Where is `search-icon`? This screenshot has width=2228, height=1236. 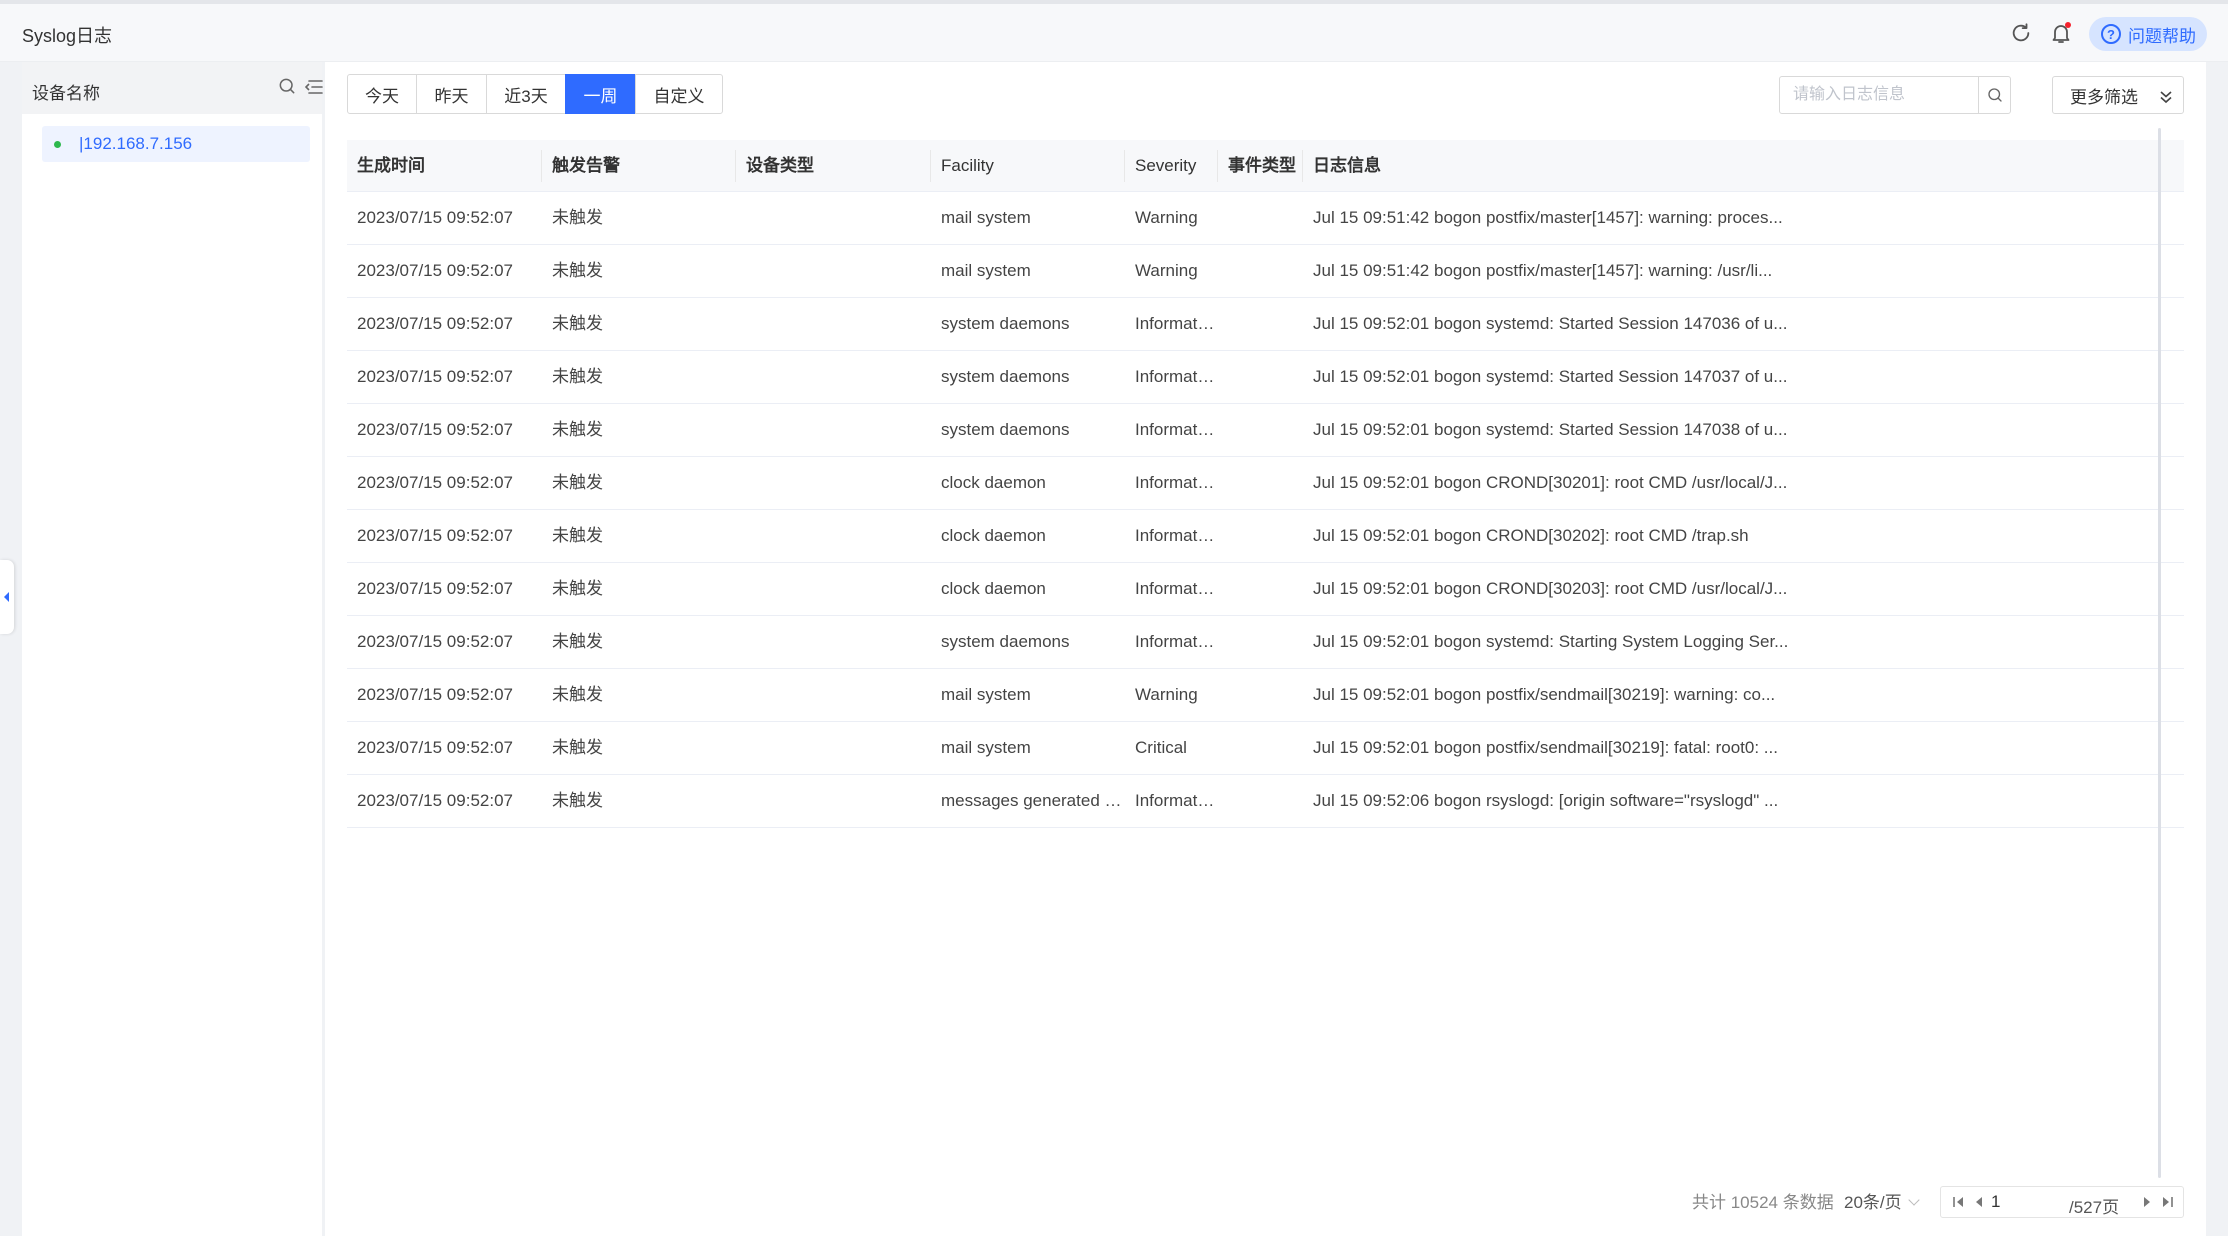
search-icon is located at coordinates (289, 88).